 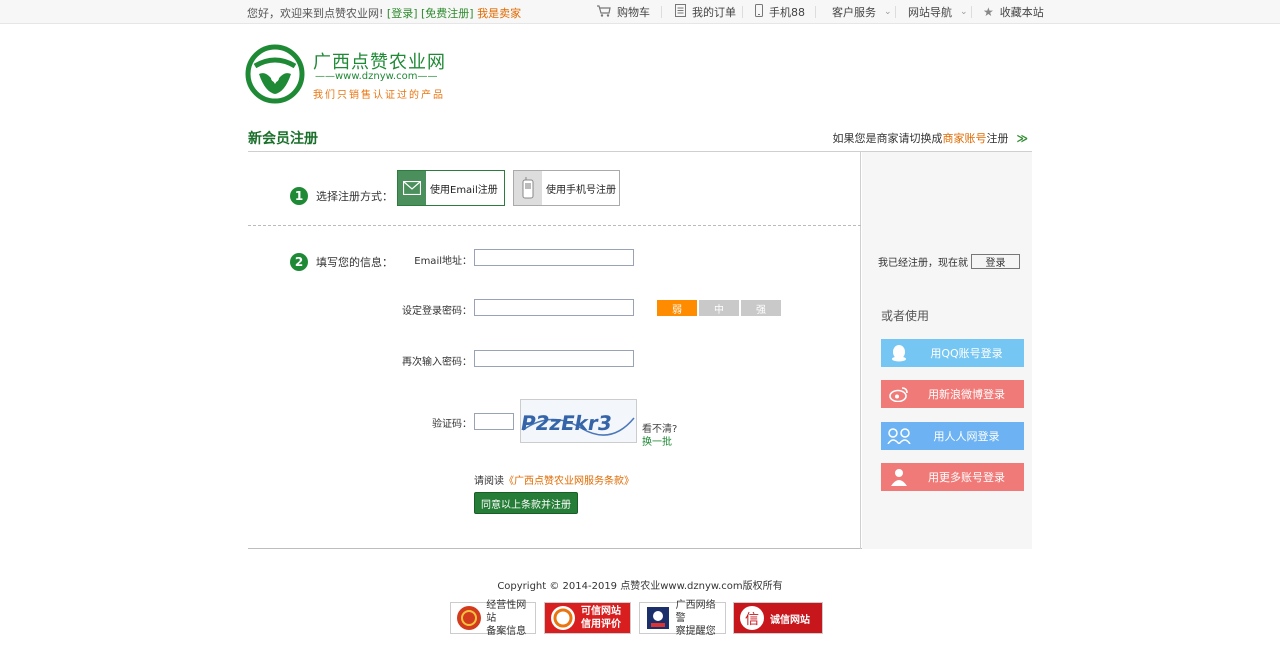 I want to click on customer-service-menu: 客户服务 ⌄, so click(x=862, y=12).